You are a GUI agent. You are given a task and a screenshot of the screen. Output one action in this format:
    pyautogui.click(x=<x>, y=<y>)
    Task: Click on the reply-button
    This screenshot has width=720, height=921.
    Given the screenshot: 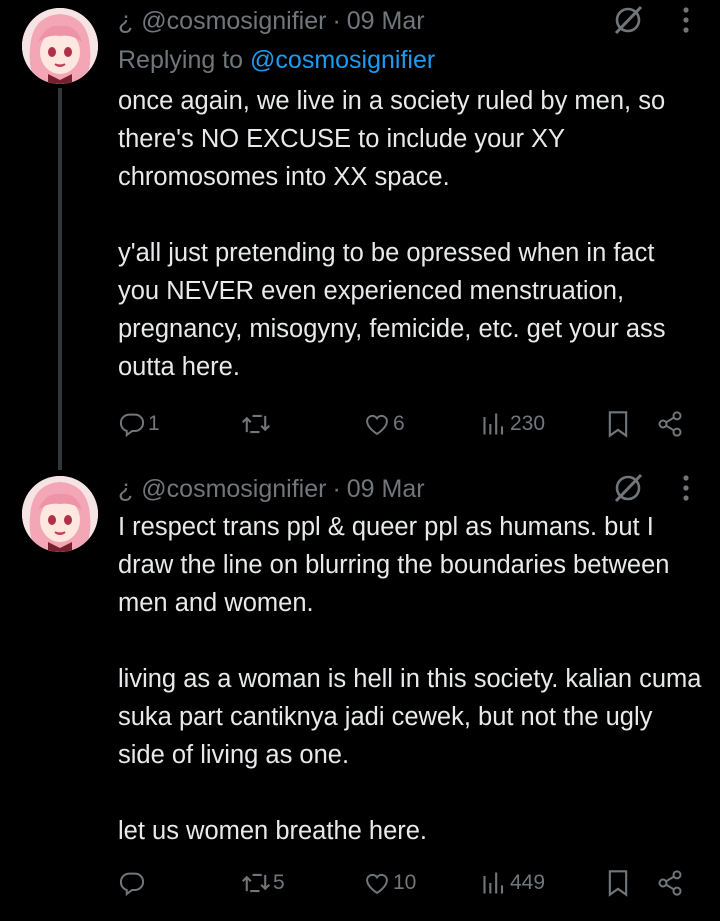 What is the action you would take?
    pyautogui.click(x=133, y=883)
    